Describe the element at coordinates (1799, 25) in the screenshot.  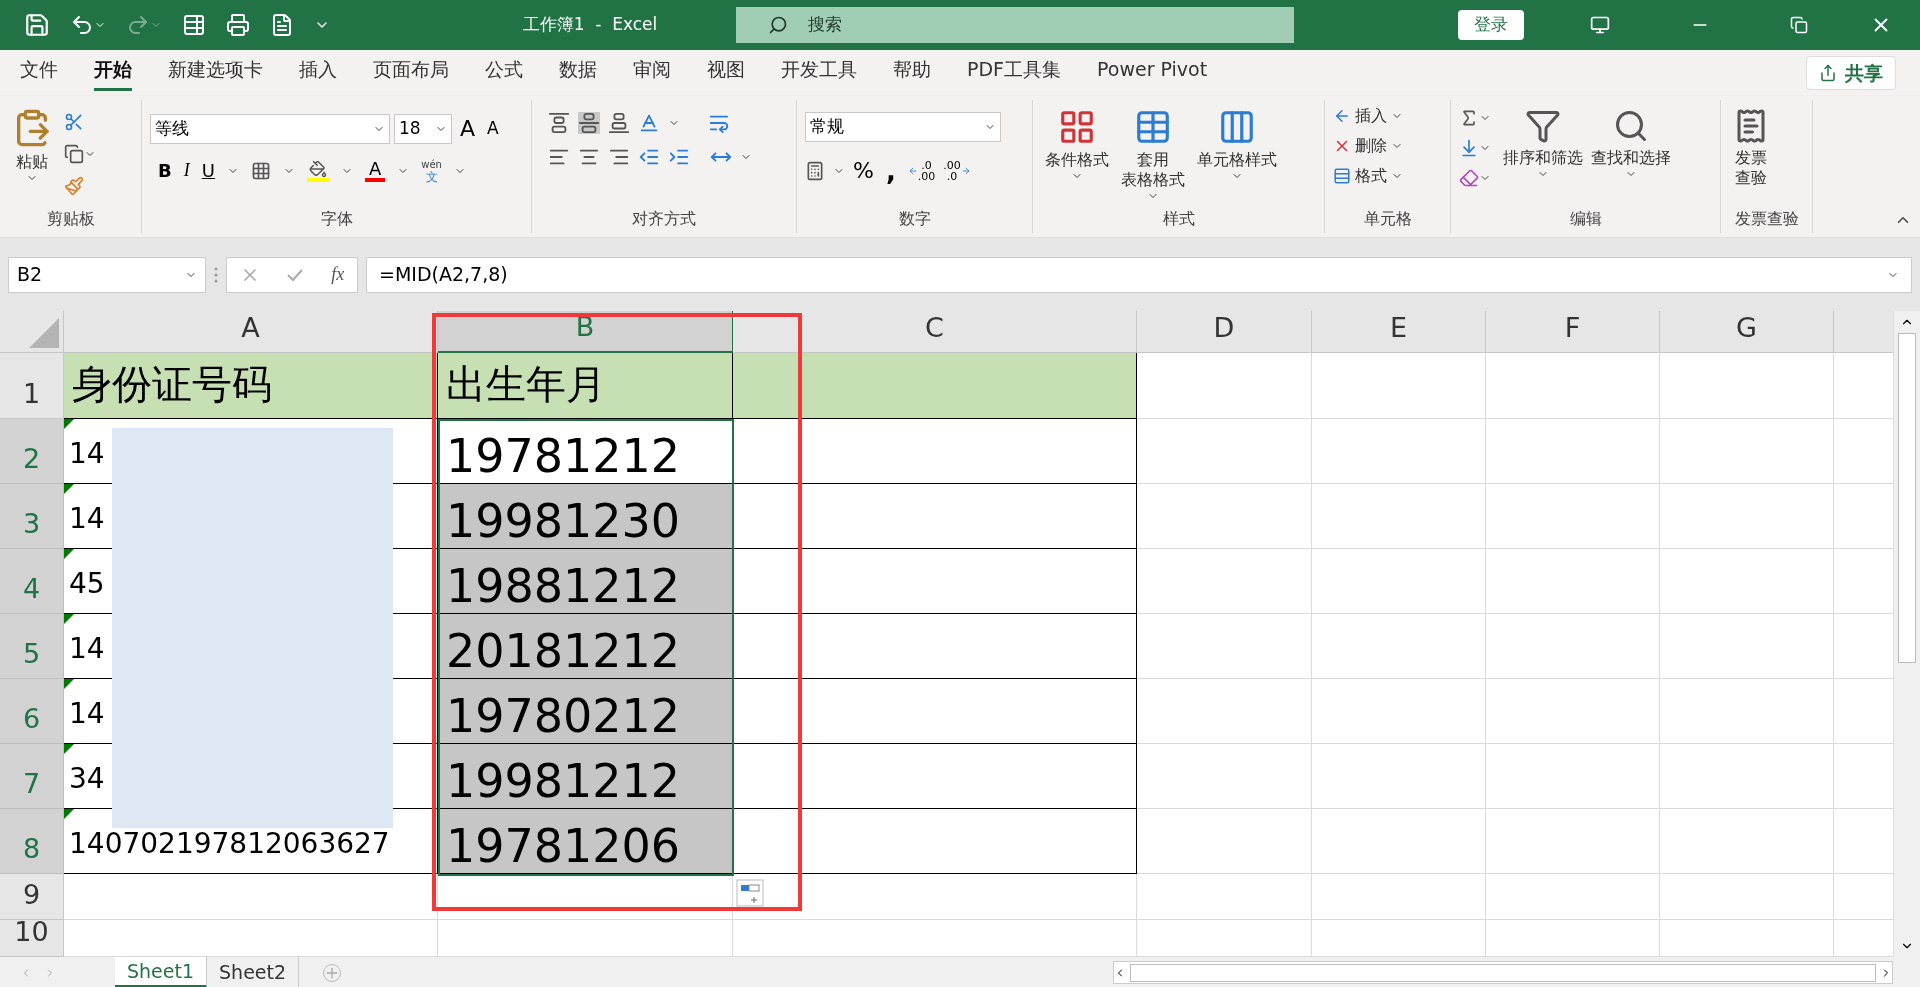
I see `restore-icon` at that location.